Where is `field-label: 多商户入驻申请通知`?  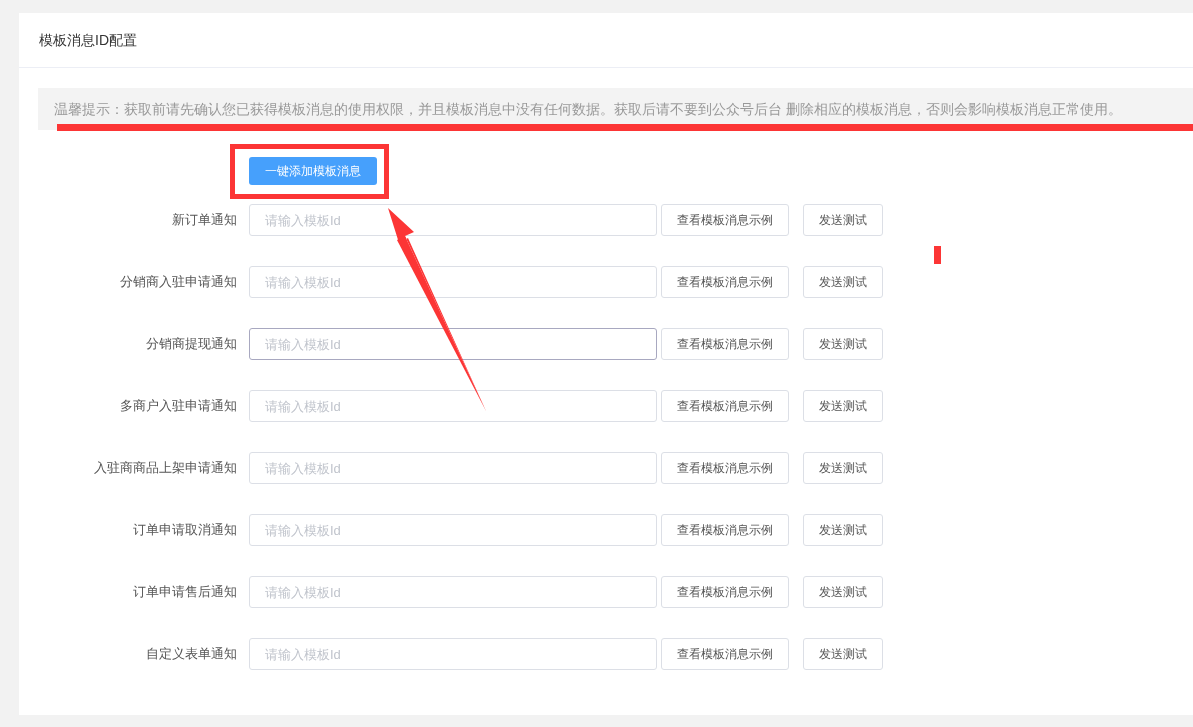 field-label: 多商户入驻申请通知 is located at coordinates (178, 406).